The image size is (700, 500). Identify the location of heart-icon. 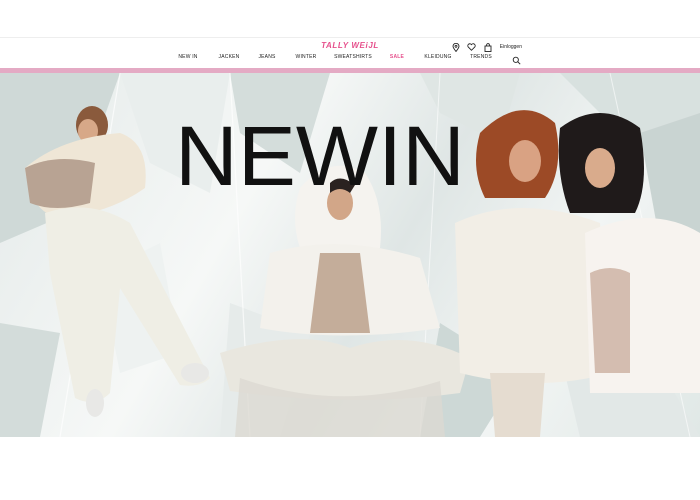
(472, 47).